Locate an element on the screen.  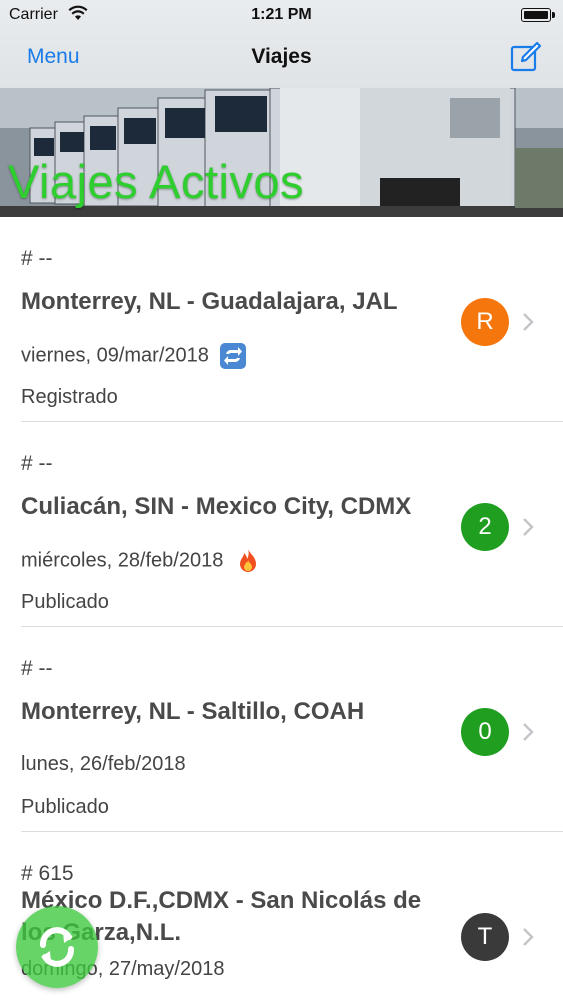
menu-button: Menu is located at coordinates (53, 57).